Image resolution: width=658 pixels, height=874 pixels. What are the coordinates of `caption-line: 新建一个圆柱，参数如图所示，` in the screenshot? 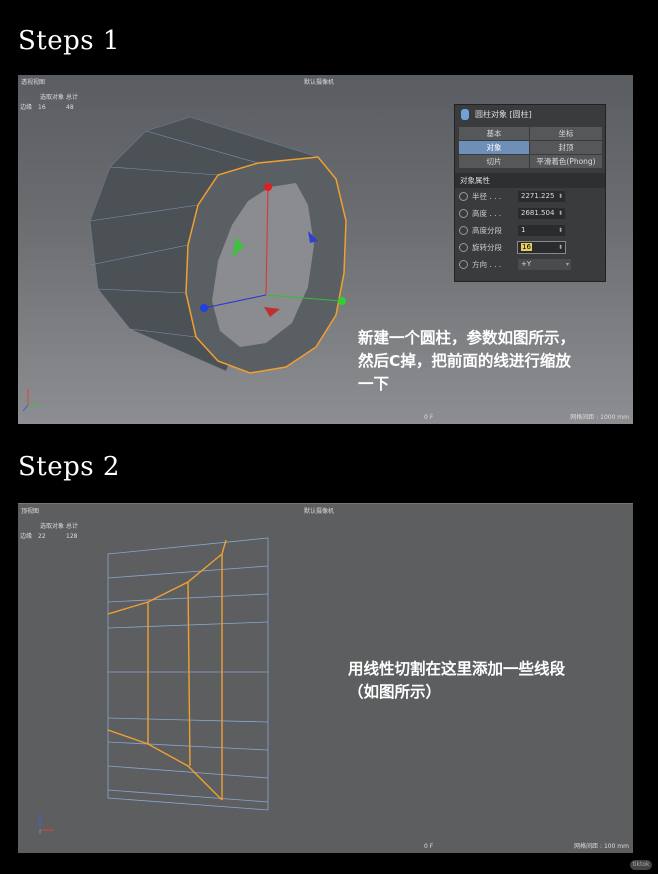 It's located at (467, 338).